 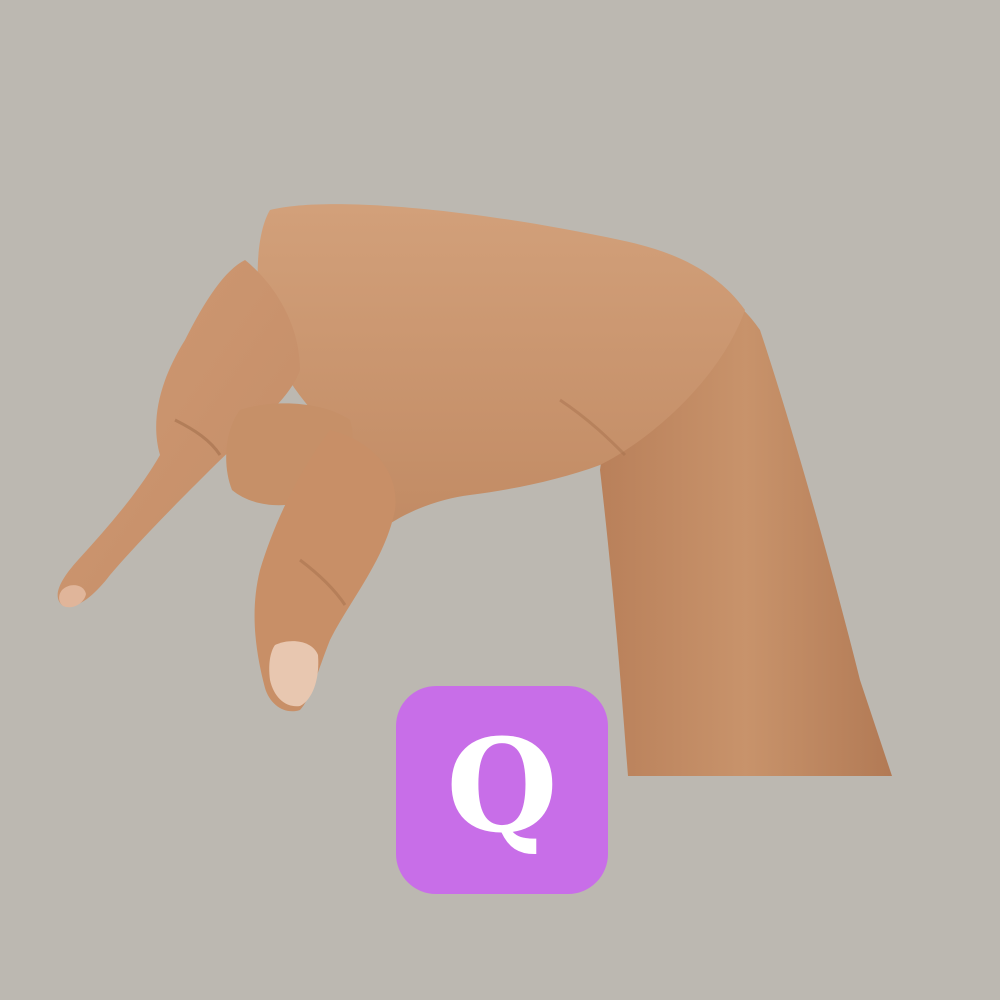 What do you see at coordinates (502, 787) in the screenshot?
I see `badge-letter: Q` at bounding box center [502, 787].